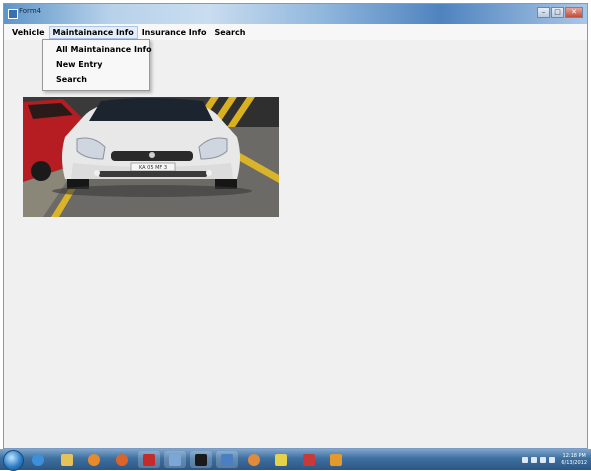 Image resolution: width=591 pixels, height=471 pixels. I want to click on maintainance-dropdown: All Maintainance Info New Entry Search, so click(97, 65).